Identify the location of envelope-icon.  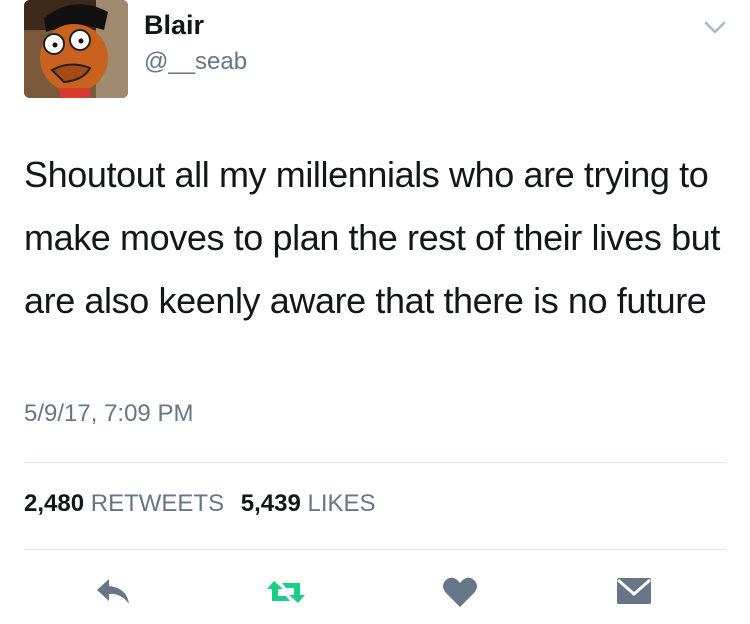
(634, 594).